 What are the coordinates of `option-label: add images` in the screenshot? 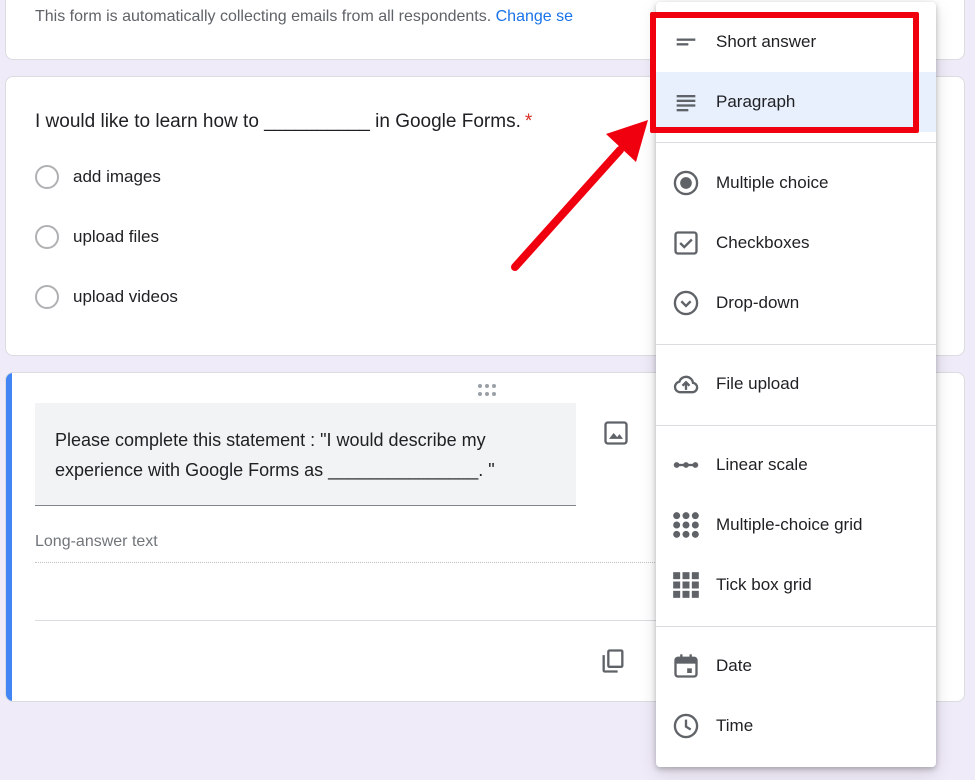 It's located at (117, 176).